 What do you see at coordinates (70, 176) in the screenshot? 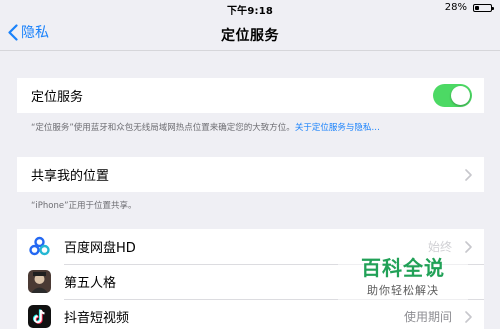
I see `share-location-label: 共享我的位置` at bounding box center [70, 176].